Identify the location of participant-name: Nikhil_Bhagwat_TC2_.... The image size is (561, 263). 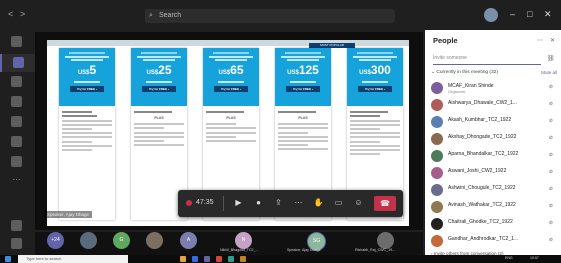
(239, 250).